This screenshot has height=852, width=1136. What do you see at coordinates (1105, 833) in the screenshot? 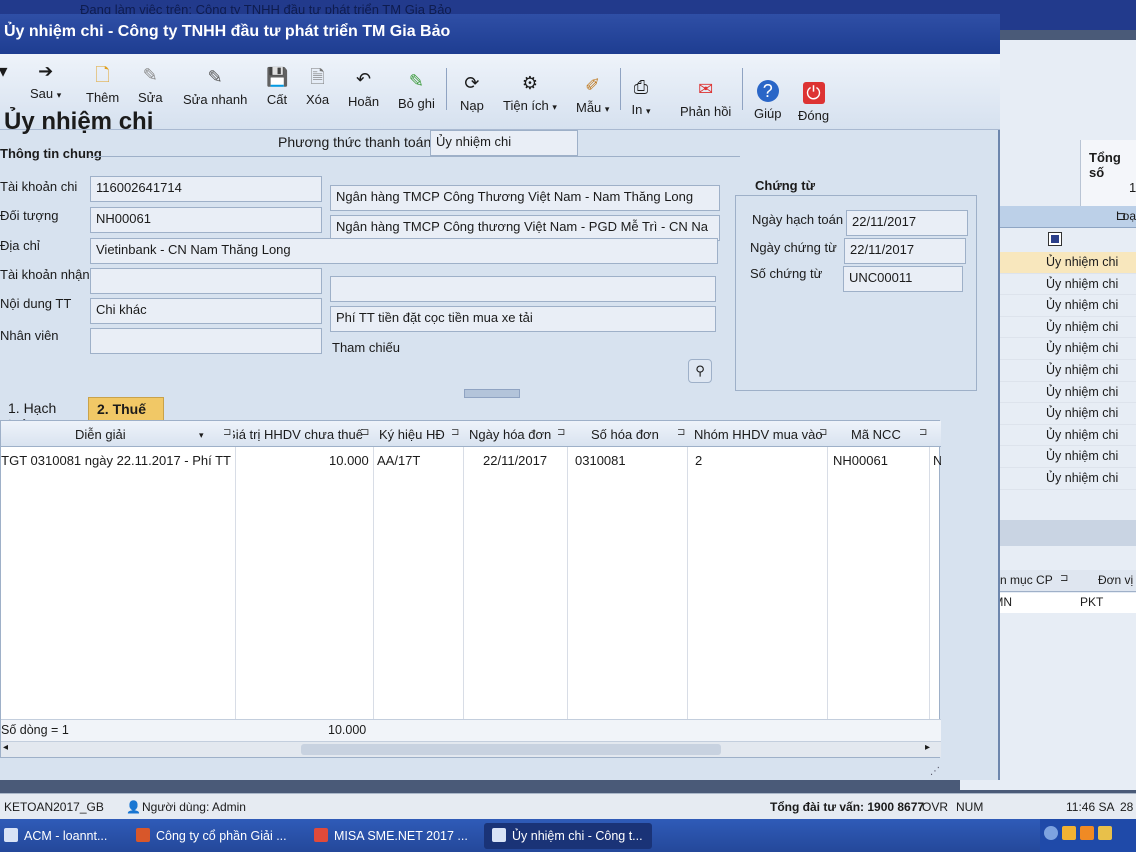
I see `tray-shield-icon` at bounding box center [1105, 833].